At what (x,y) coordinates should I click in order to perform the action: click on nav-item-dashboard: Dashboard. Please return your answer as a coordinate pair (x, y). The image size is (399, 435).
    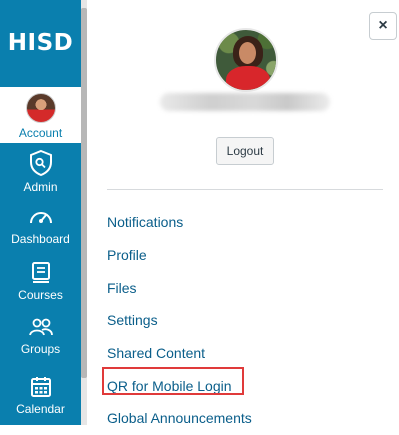
    Looking at the image, I should click on (40, 227).